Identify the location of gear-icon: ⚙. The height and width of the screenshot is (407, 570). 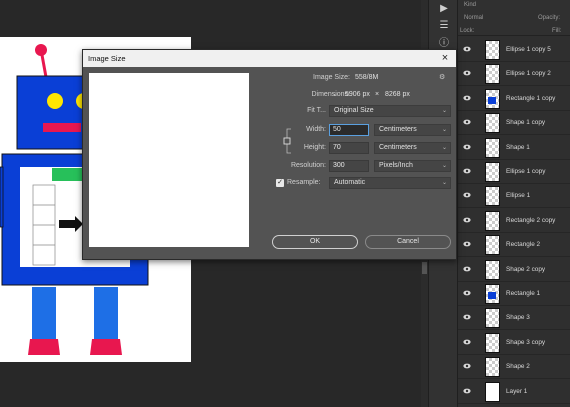
(442, 77).